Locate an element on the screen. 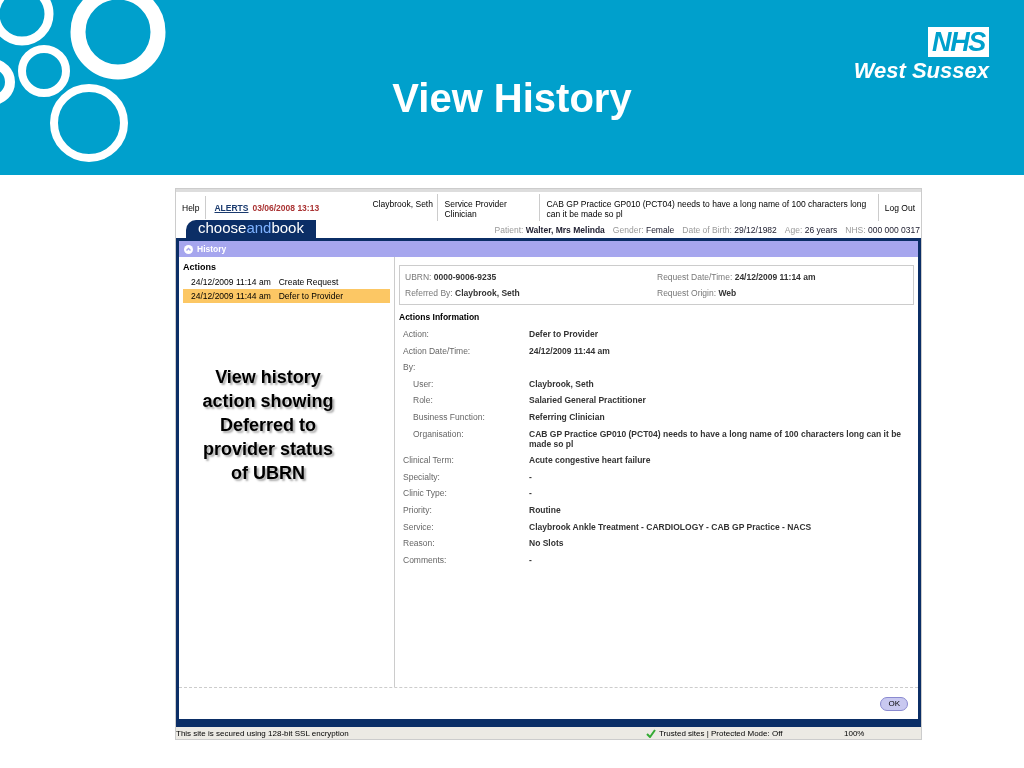 Image resolution: width=1024 pixels, height=768 pixels. field-value: Salaried General Practitioner is located at coordinates (587, 400).